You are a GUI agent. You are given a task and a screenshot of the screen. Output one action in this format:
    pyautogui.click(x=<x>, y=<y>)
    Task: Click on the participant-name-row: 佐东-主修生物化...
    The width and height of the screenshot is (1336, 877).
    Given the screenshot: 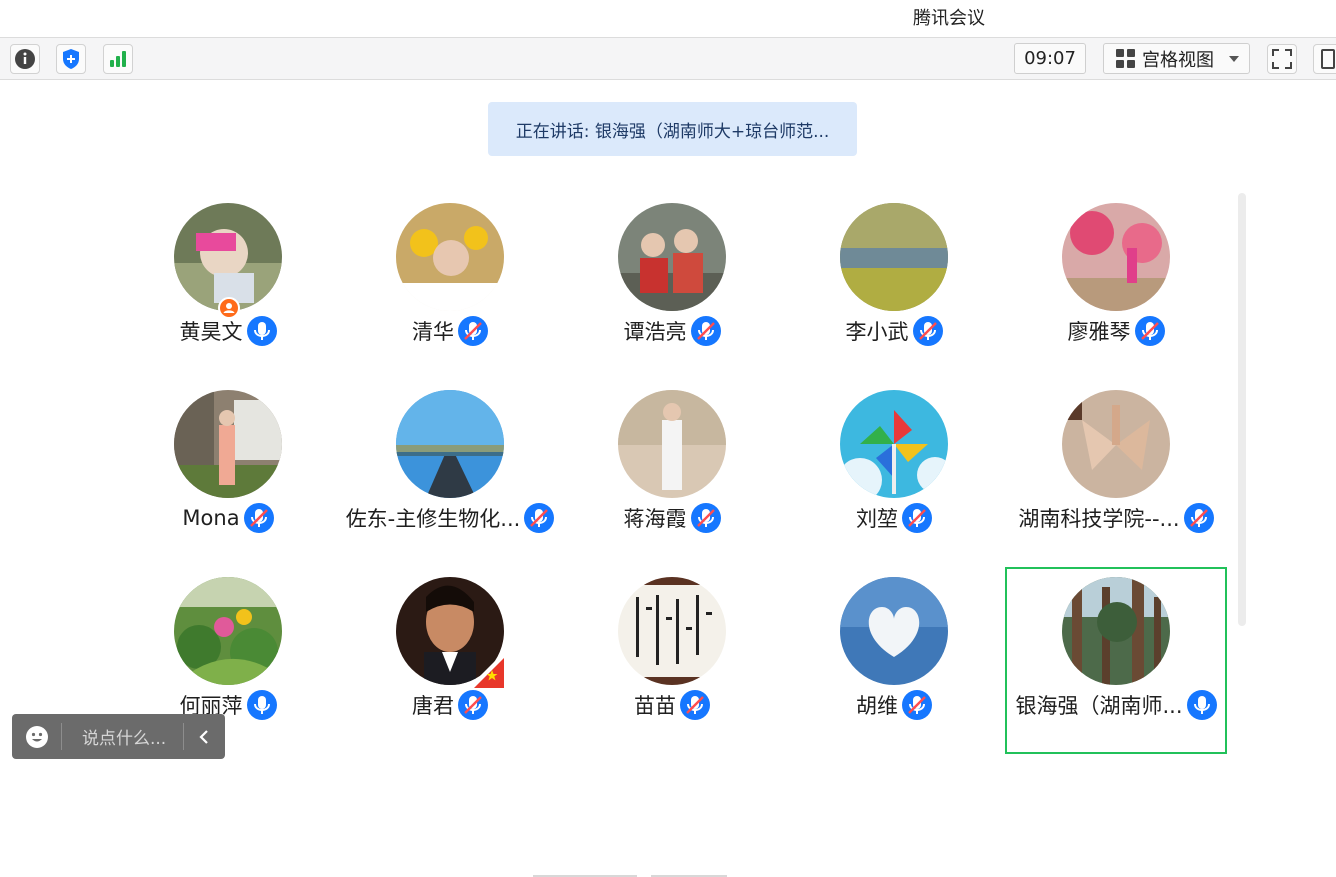 What is the action you would take?
    pyautogui.click(x=450, y=518)
    